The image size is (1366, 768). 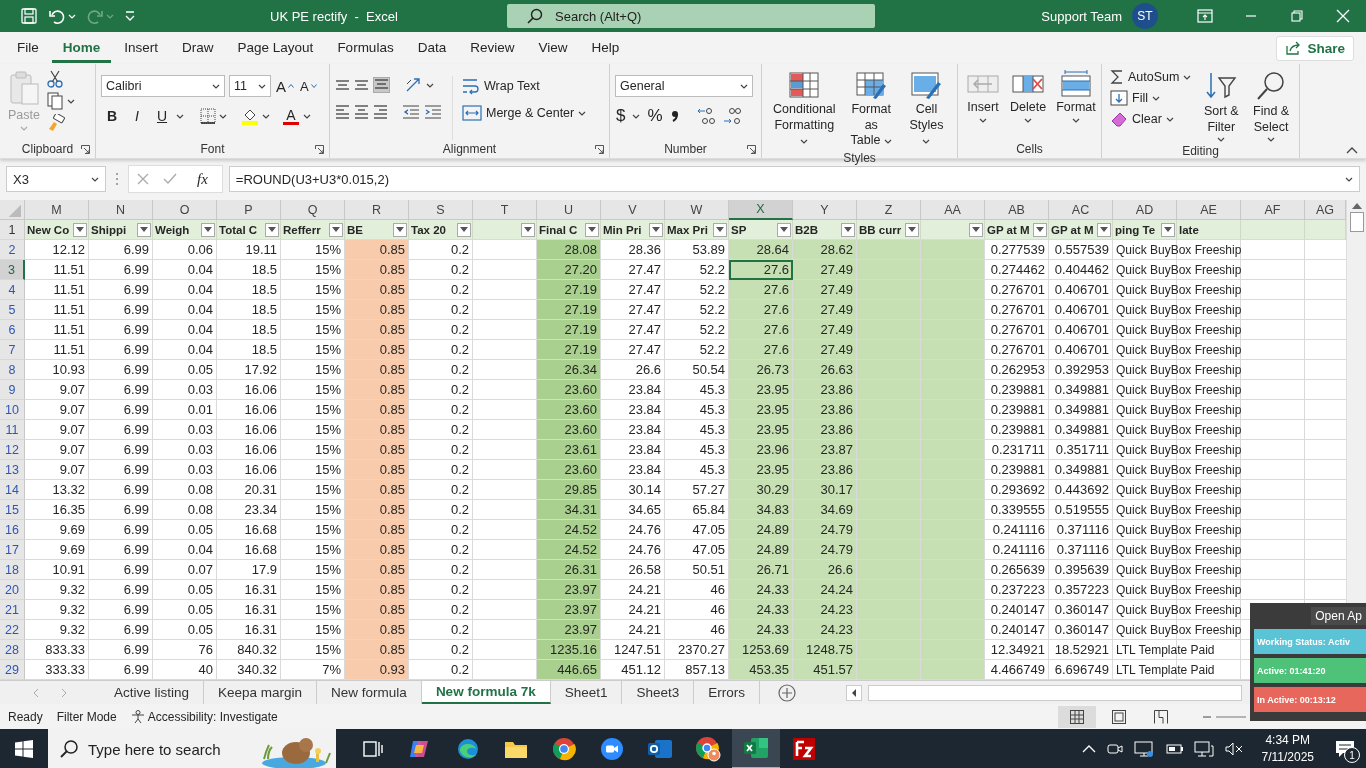 I want to click on column-header: Z, so click(x=889, y=210).